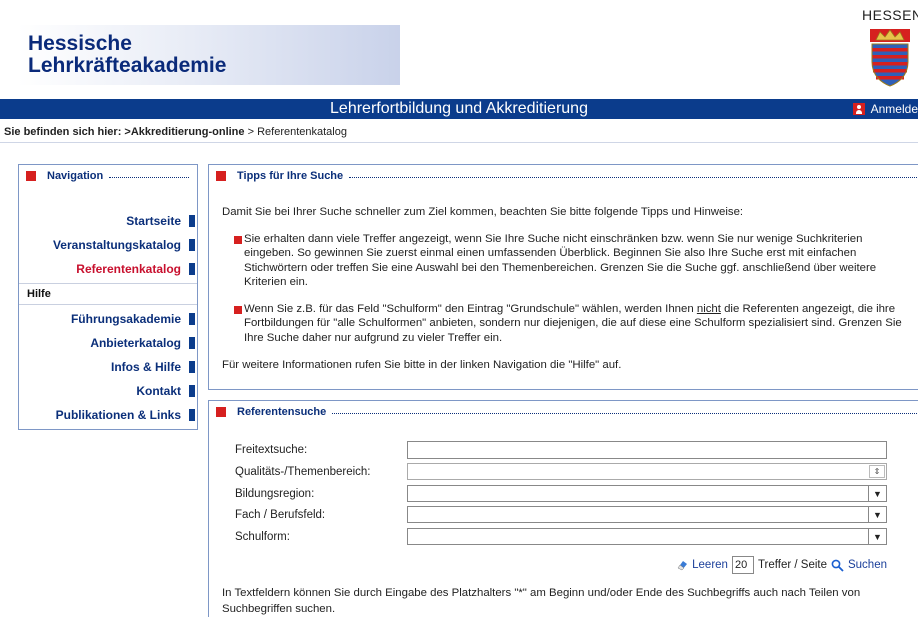  I want to click on navigation-title: Navigation, so click(75, 176).